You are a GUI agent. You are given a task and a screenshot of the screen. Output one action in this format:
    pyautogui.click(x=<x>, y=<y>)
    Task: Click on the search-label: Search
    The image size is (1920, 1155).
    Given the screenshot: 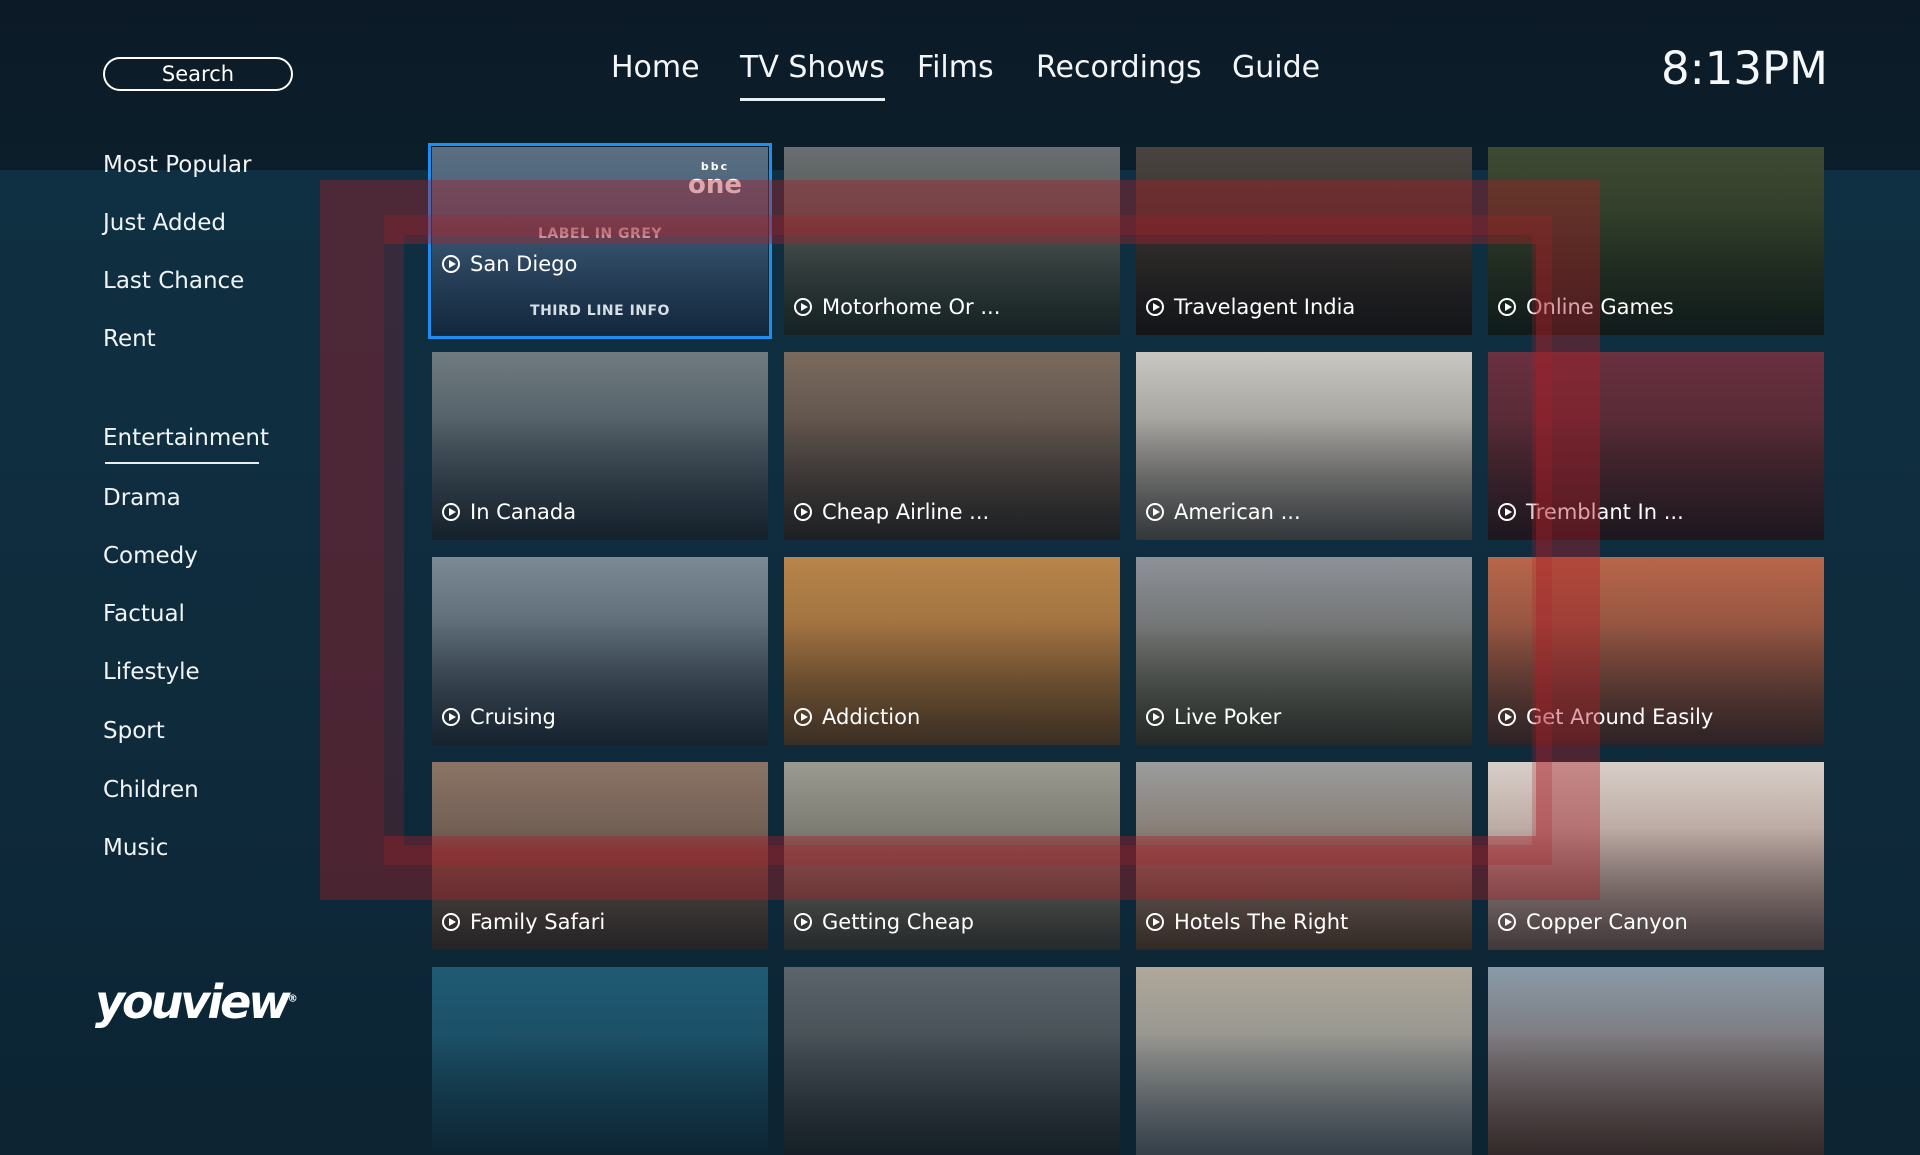 What is the action you would take?
    pyautogui.click(x=198, y=74)
    